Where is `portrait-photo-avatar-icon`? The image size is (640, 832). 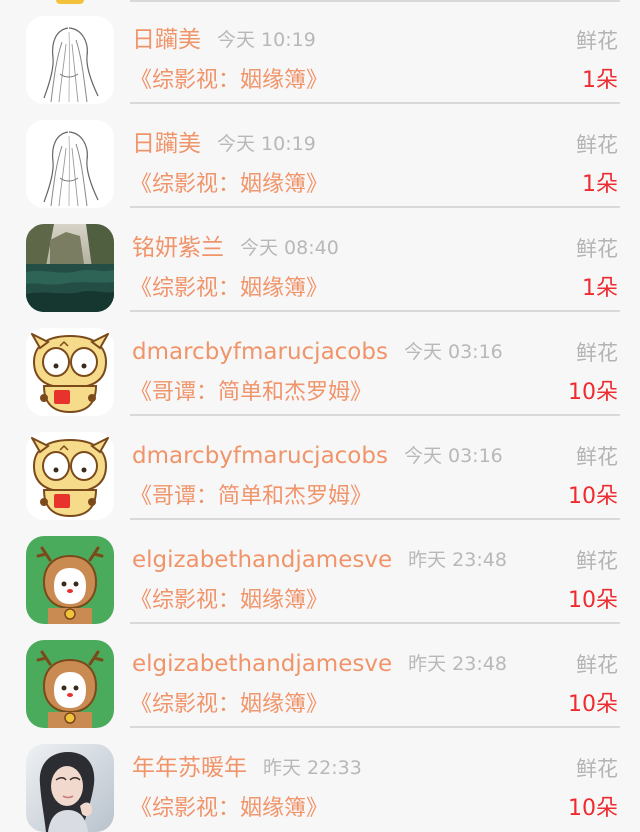 portrait-photo-avatar-icon is located at coordinates (70, 788).